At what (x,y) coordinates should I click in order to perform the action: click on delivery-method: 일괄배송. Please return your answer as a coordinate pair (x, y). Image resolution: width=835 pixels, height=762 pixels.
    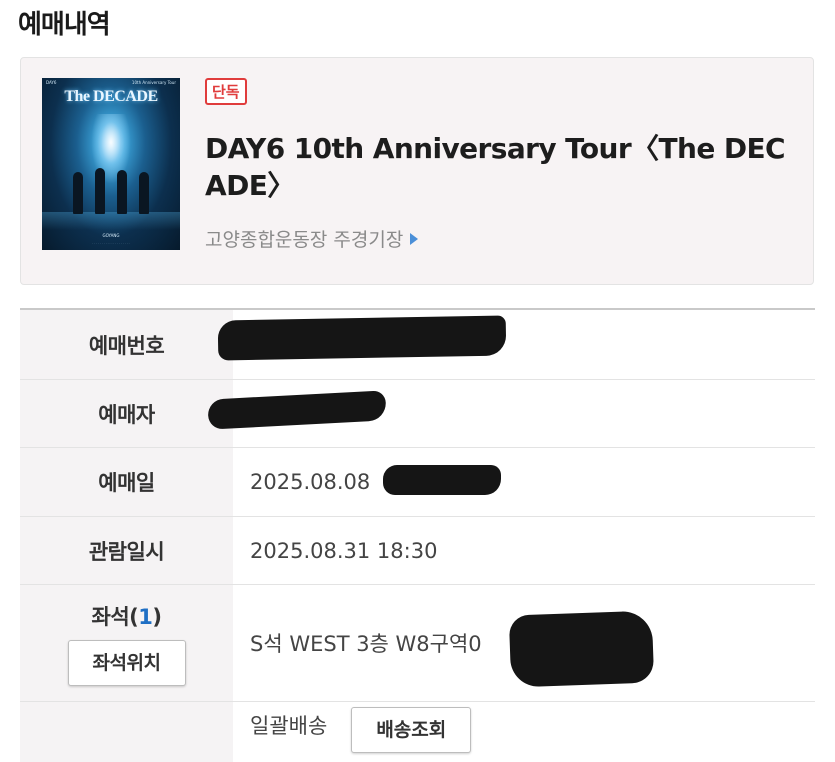
    Looking at the image, I should click on (289, 726).